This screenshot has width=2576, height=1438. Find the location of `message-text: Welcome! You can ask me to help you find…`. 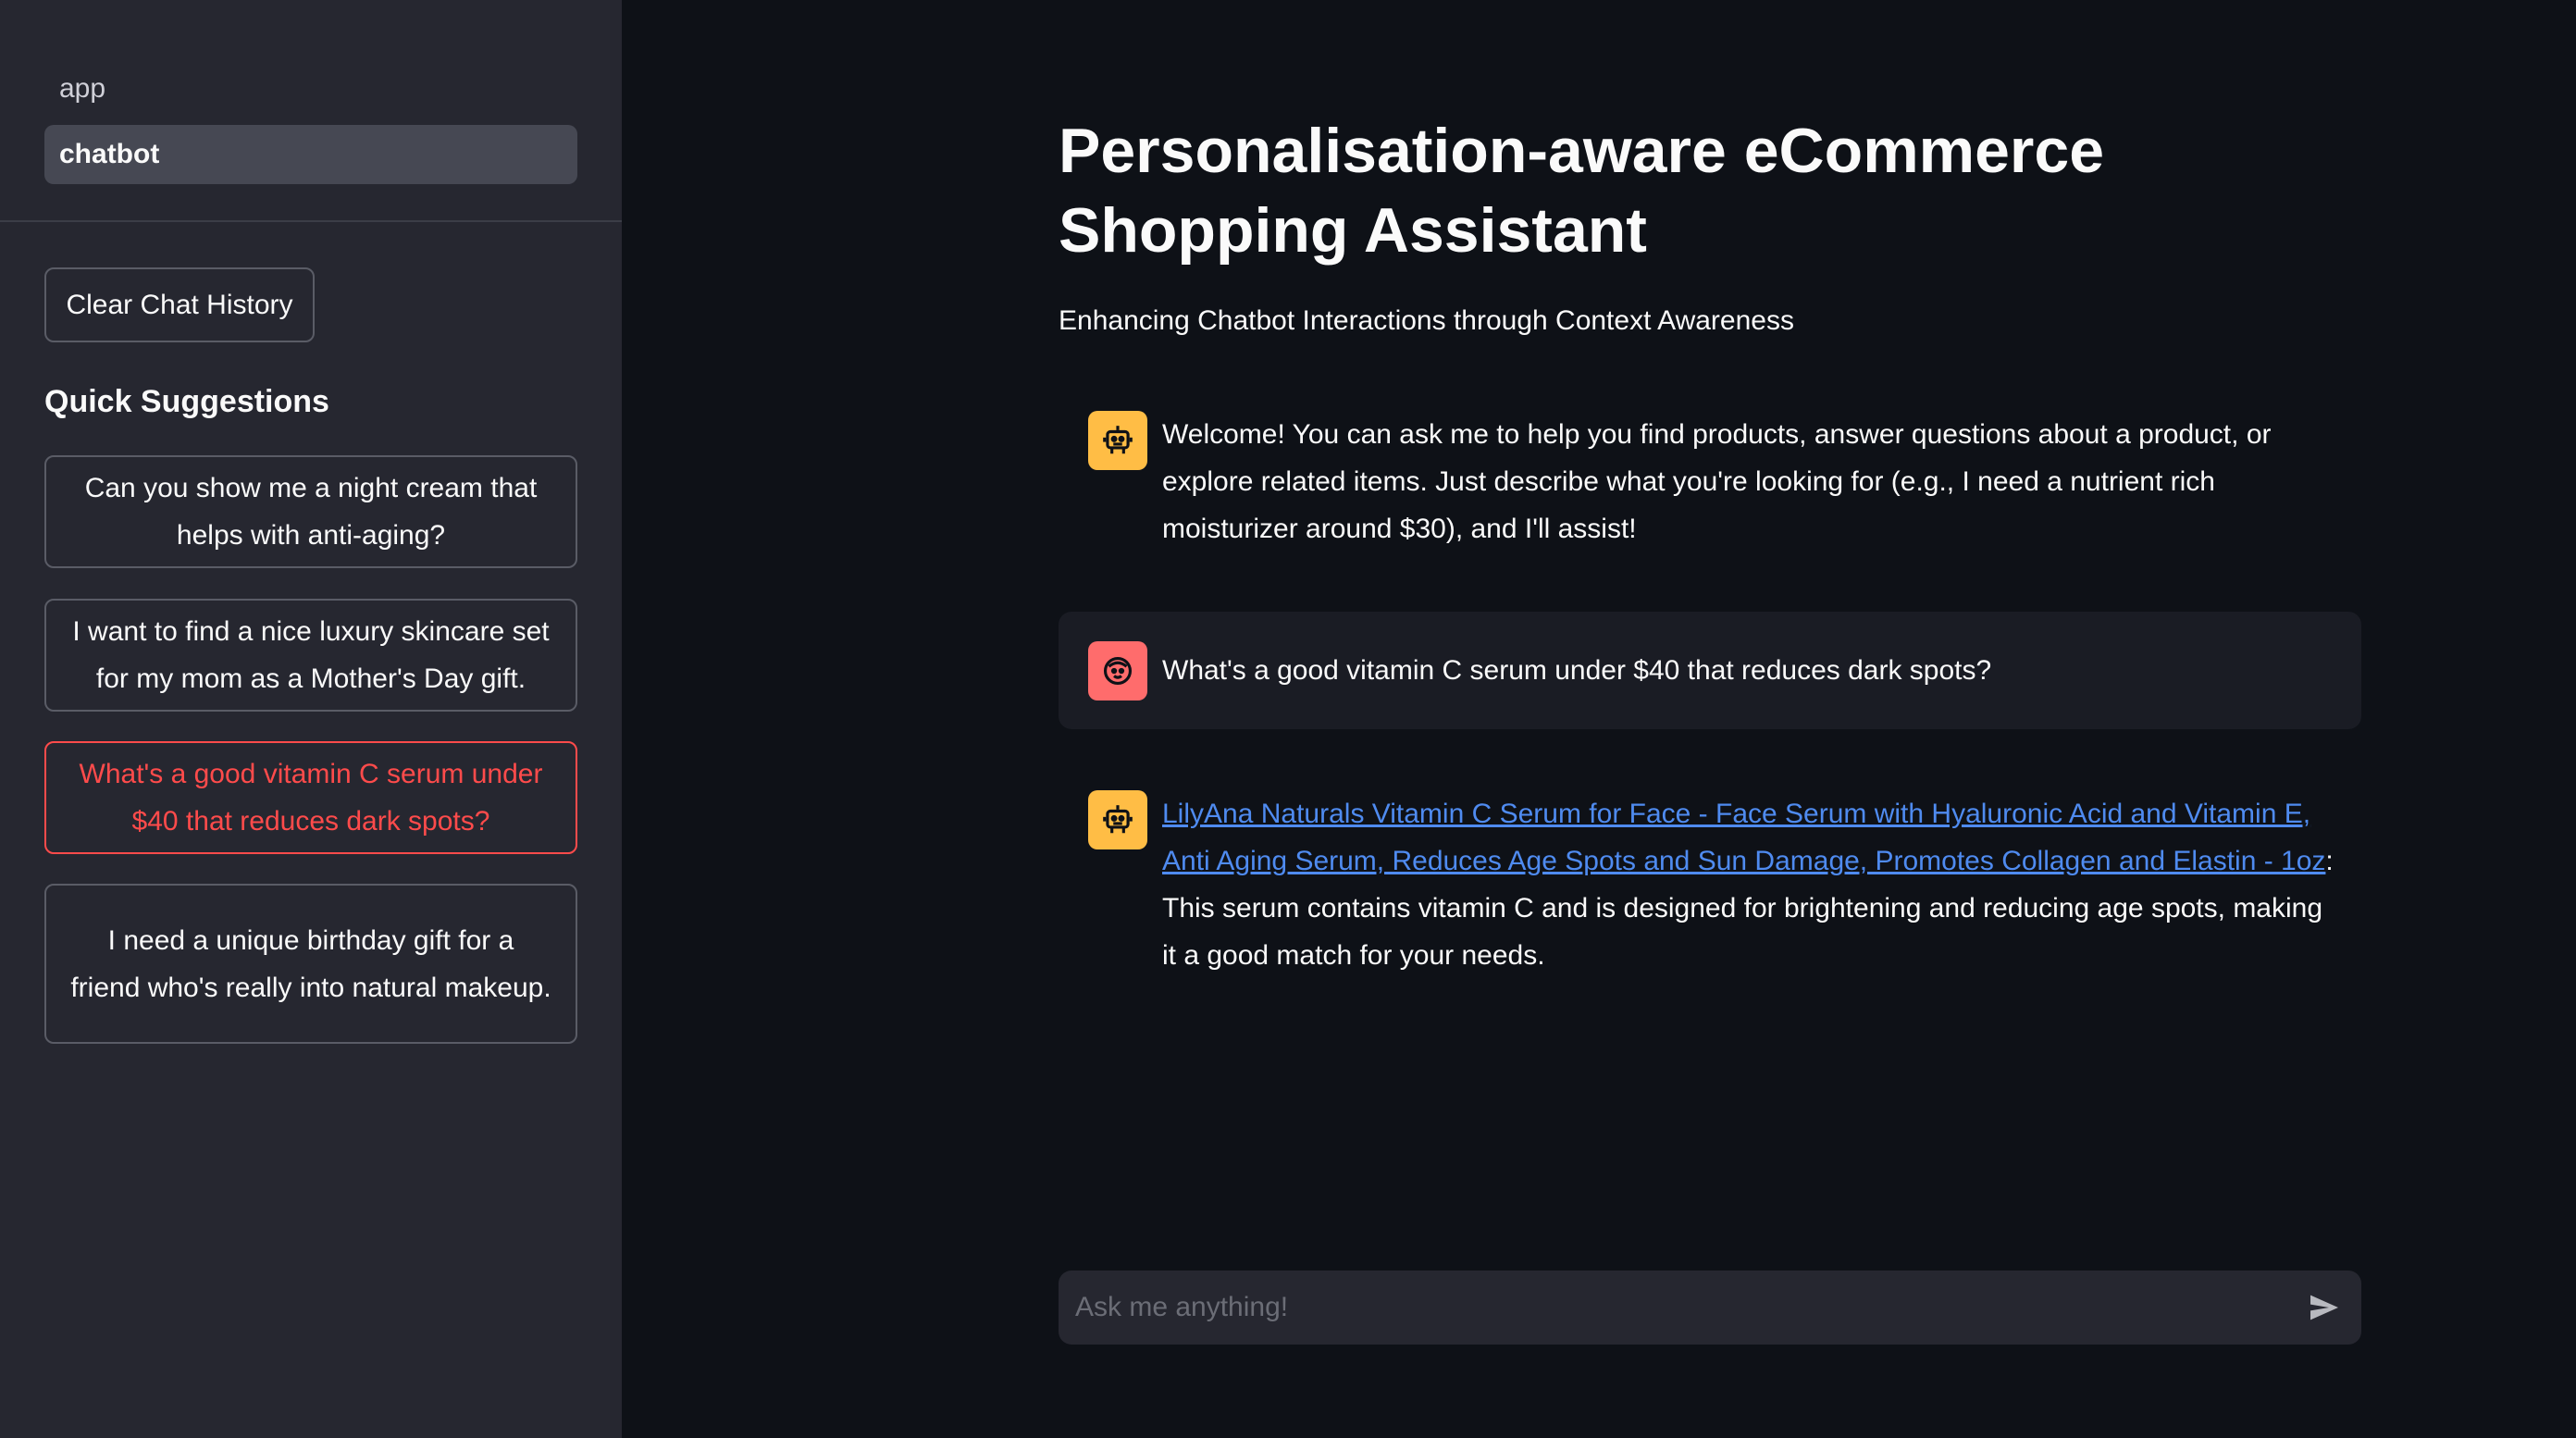

message-text: Welcome! You can ask me to help you find… is located at coordinates (1717, 481).